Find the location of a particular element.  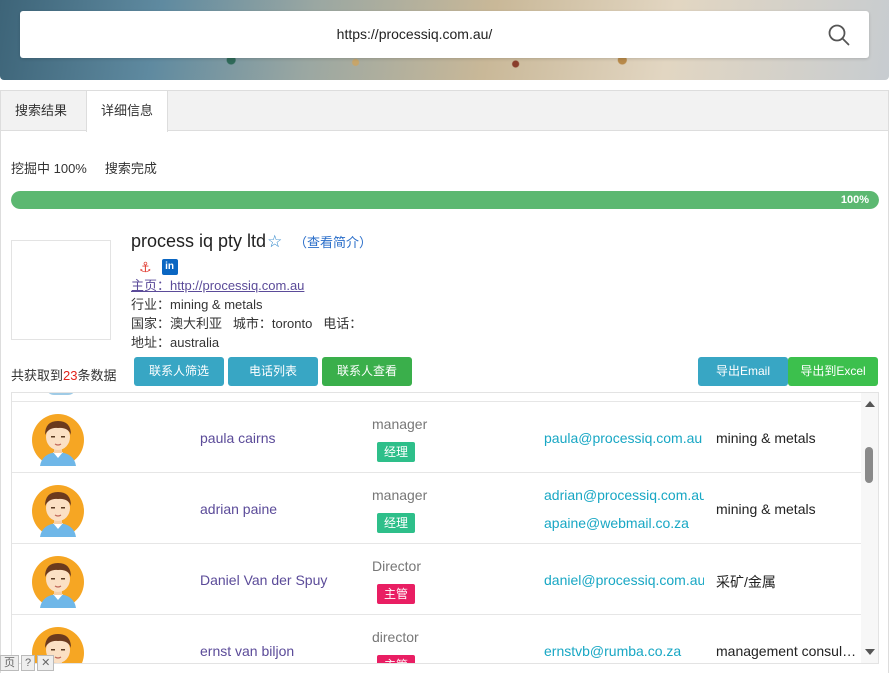

industry-line: 行业：mining & metals is located at coordinates (381, 304).